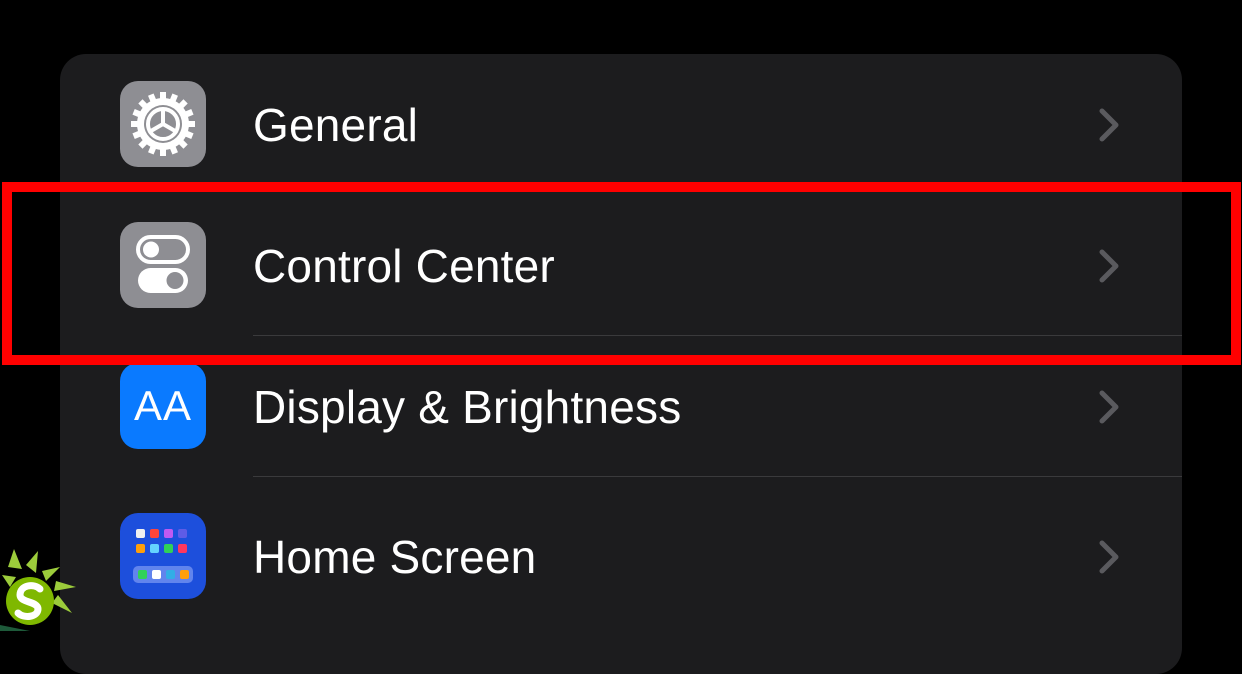  What do you see at coordinates (336, 124) in the screenshot?
I see `settings-row-label: General` at bounding box center [336, 124].